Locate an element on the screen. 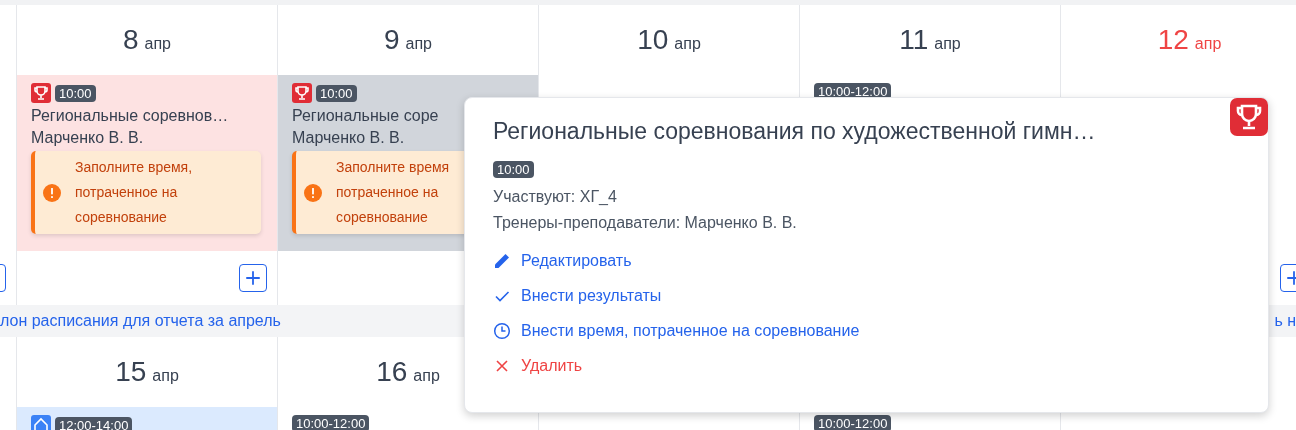  day-number: 10 is located at coordinates (653, 40).